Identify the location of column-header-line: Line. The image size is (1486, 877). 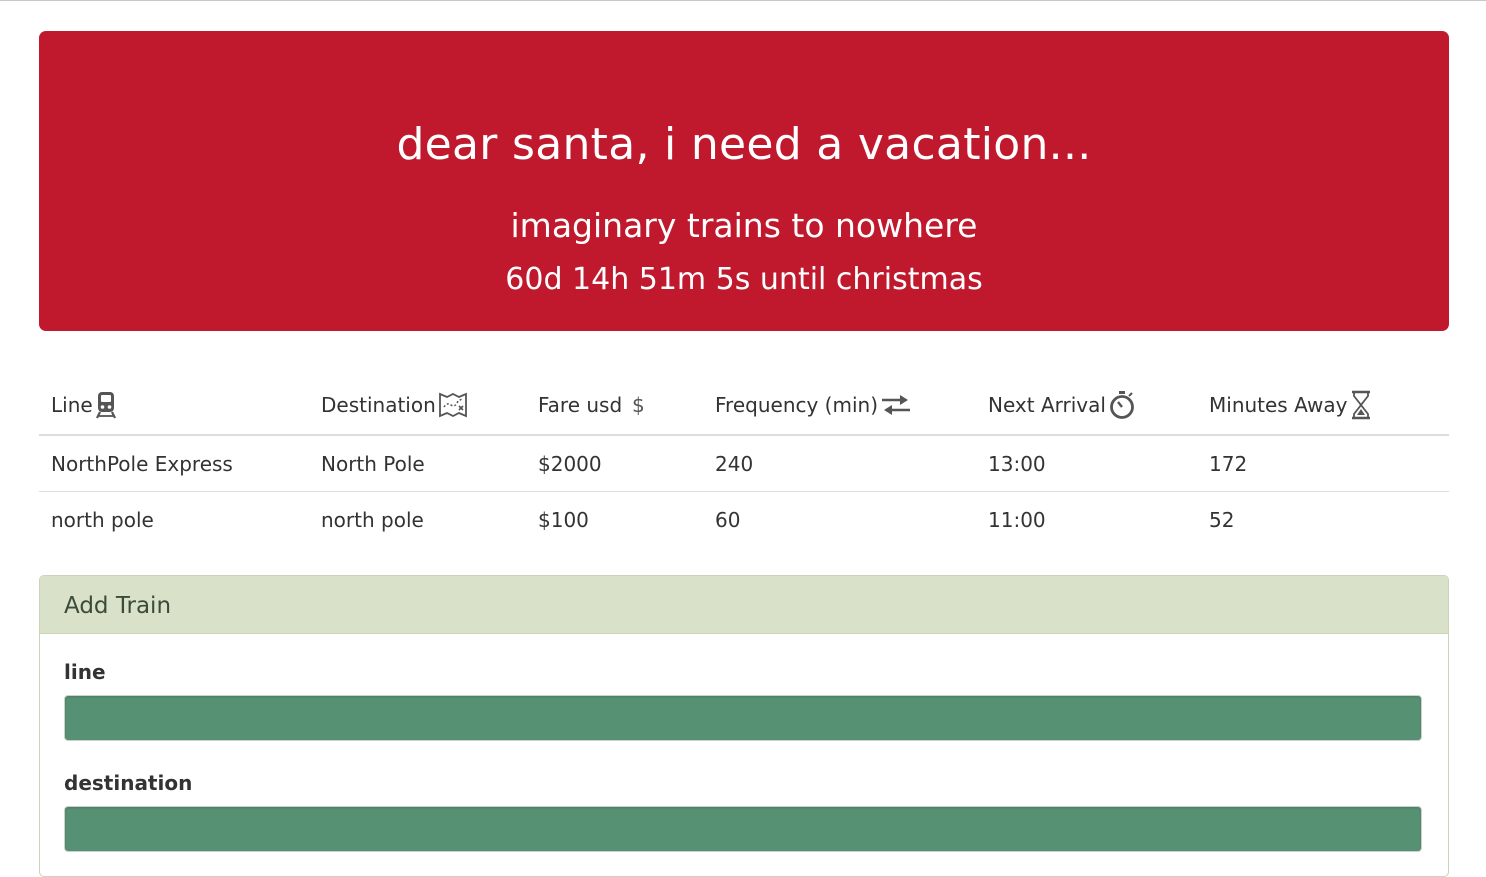
(84, 405).